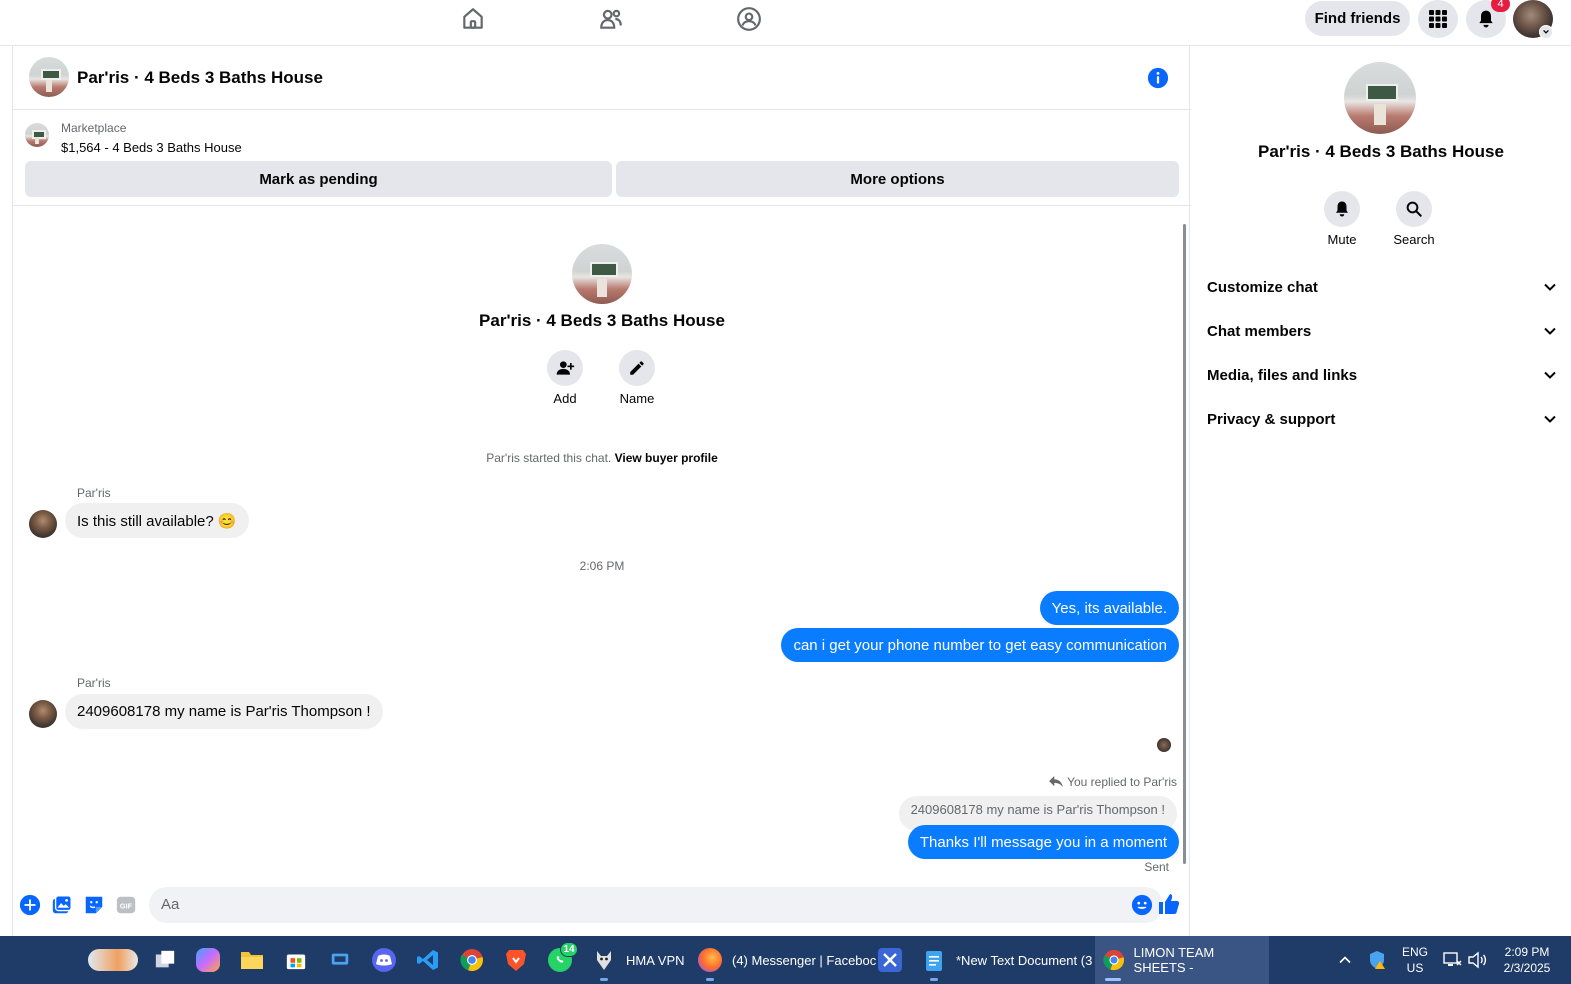  I want to click on edit-name-button, so click(637, 368).